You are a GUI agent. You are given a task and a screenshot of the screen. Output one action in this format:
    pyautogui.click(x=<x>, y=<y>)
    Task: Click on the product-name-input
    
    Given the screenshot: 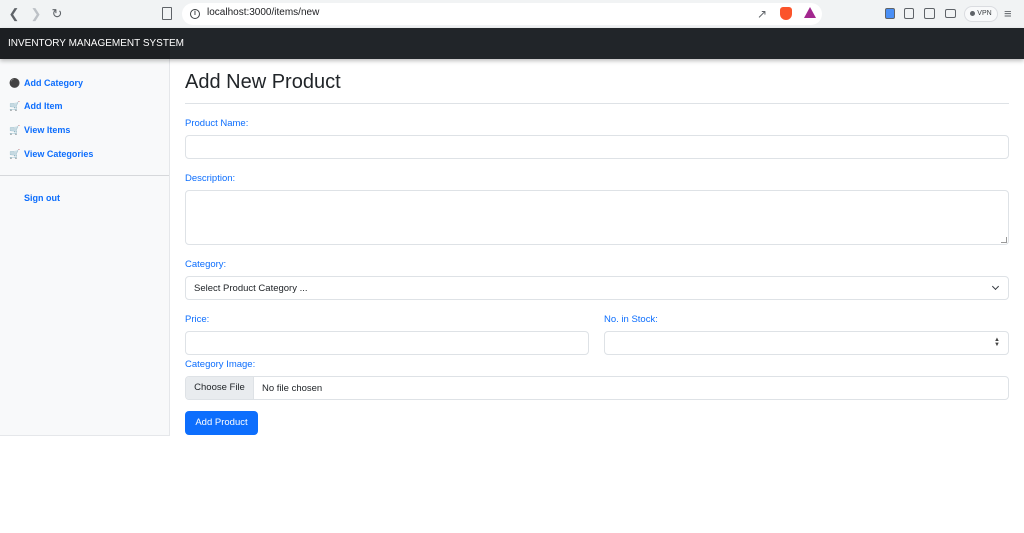 What is the action you would take?
    pyautogui.click(x=597, y=147)
    